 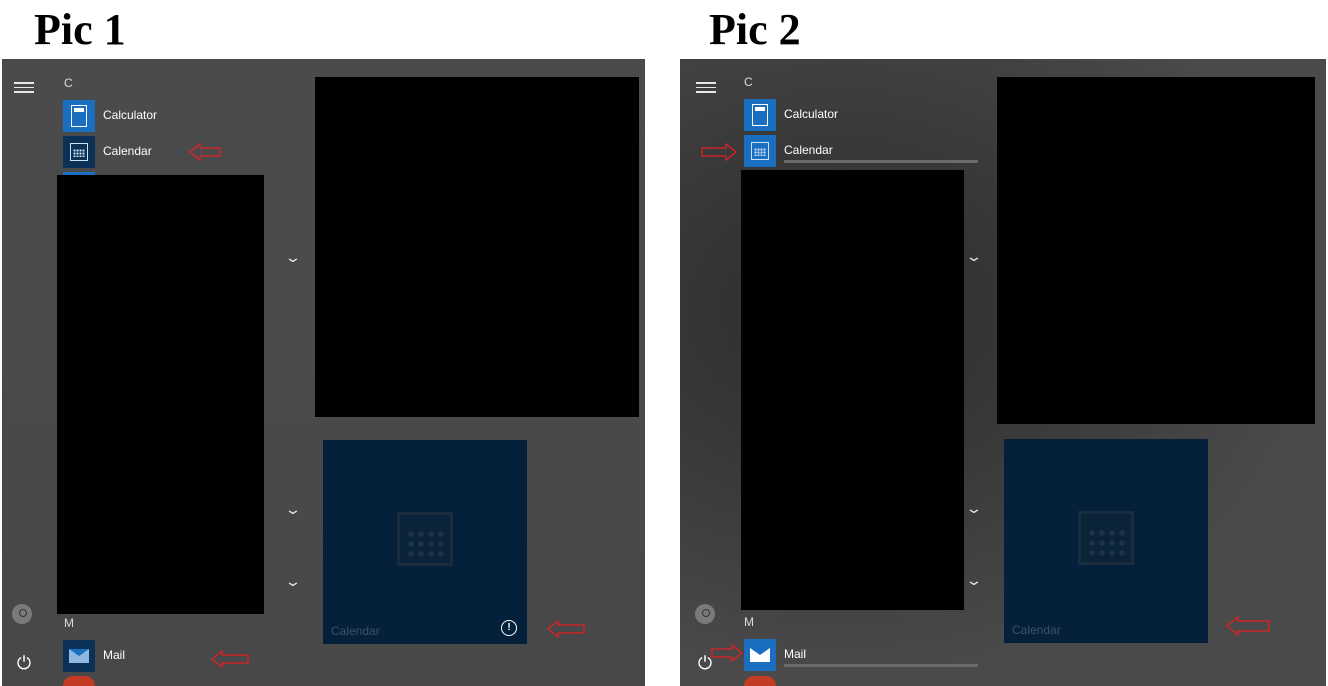 What do you see at coordinates (24, 663) in the screenshot?
I see `power-icon: ⏻` at bounding box center [24, 663].